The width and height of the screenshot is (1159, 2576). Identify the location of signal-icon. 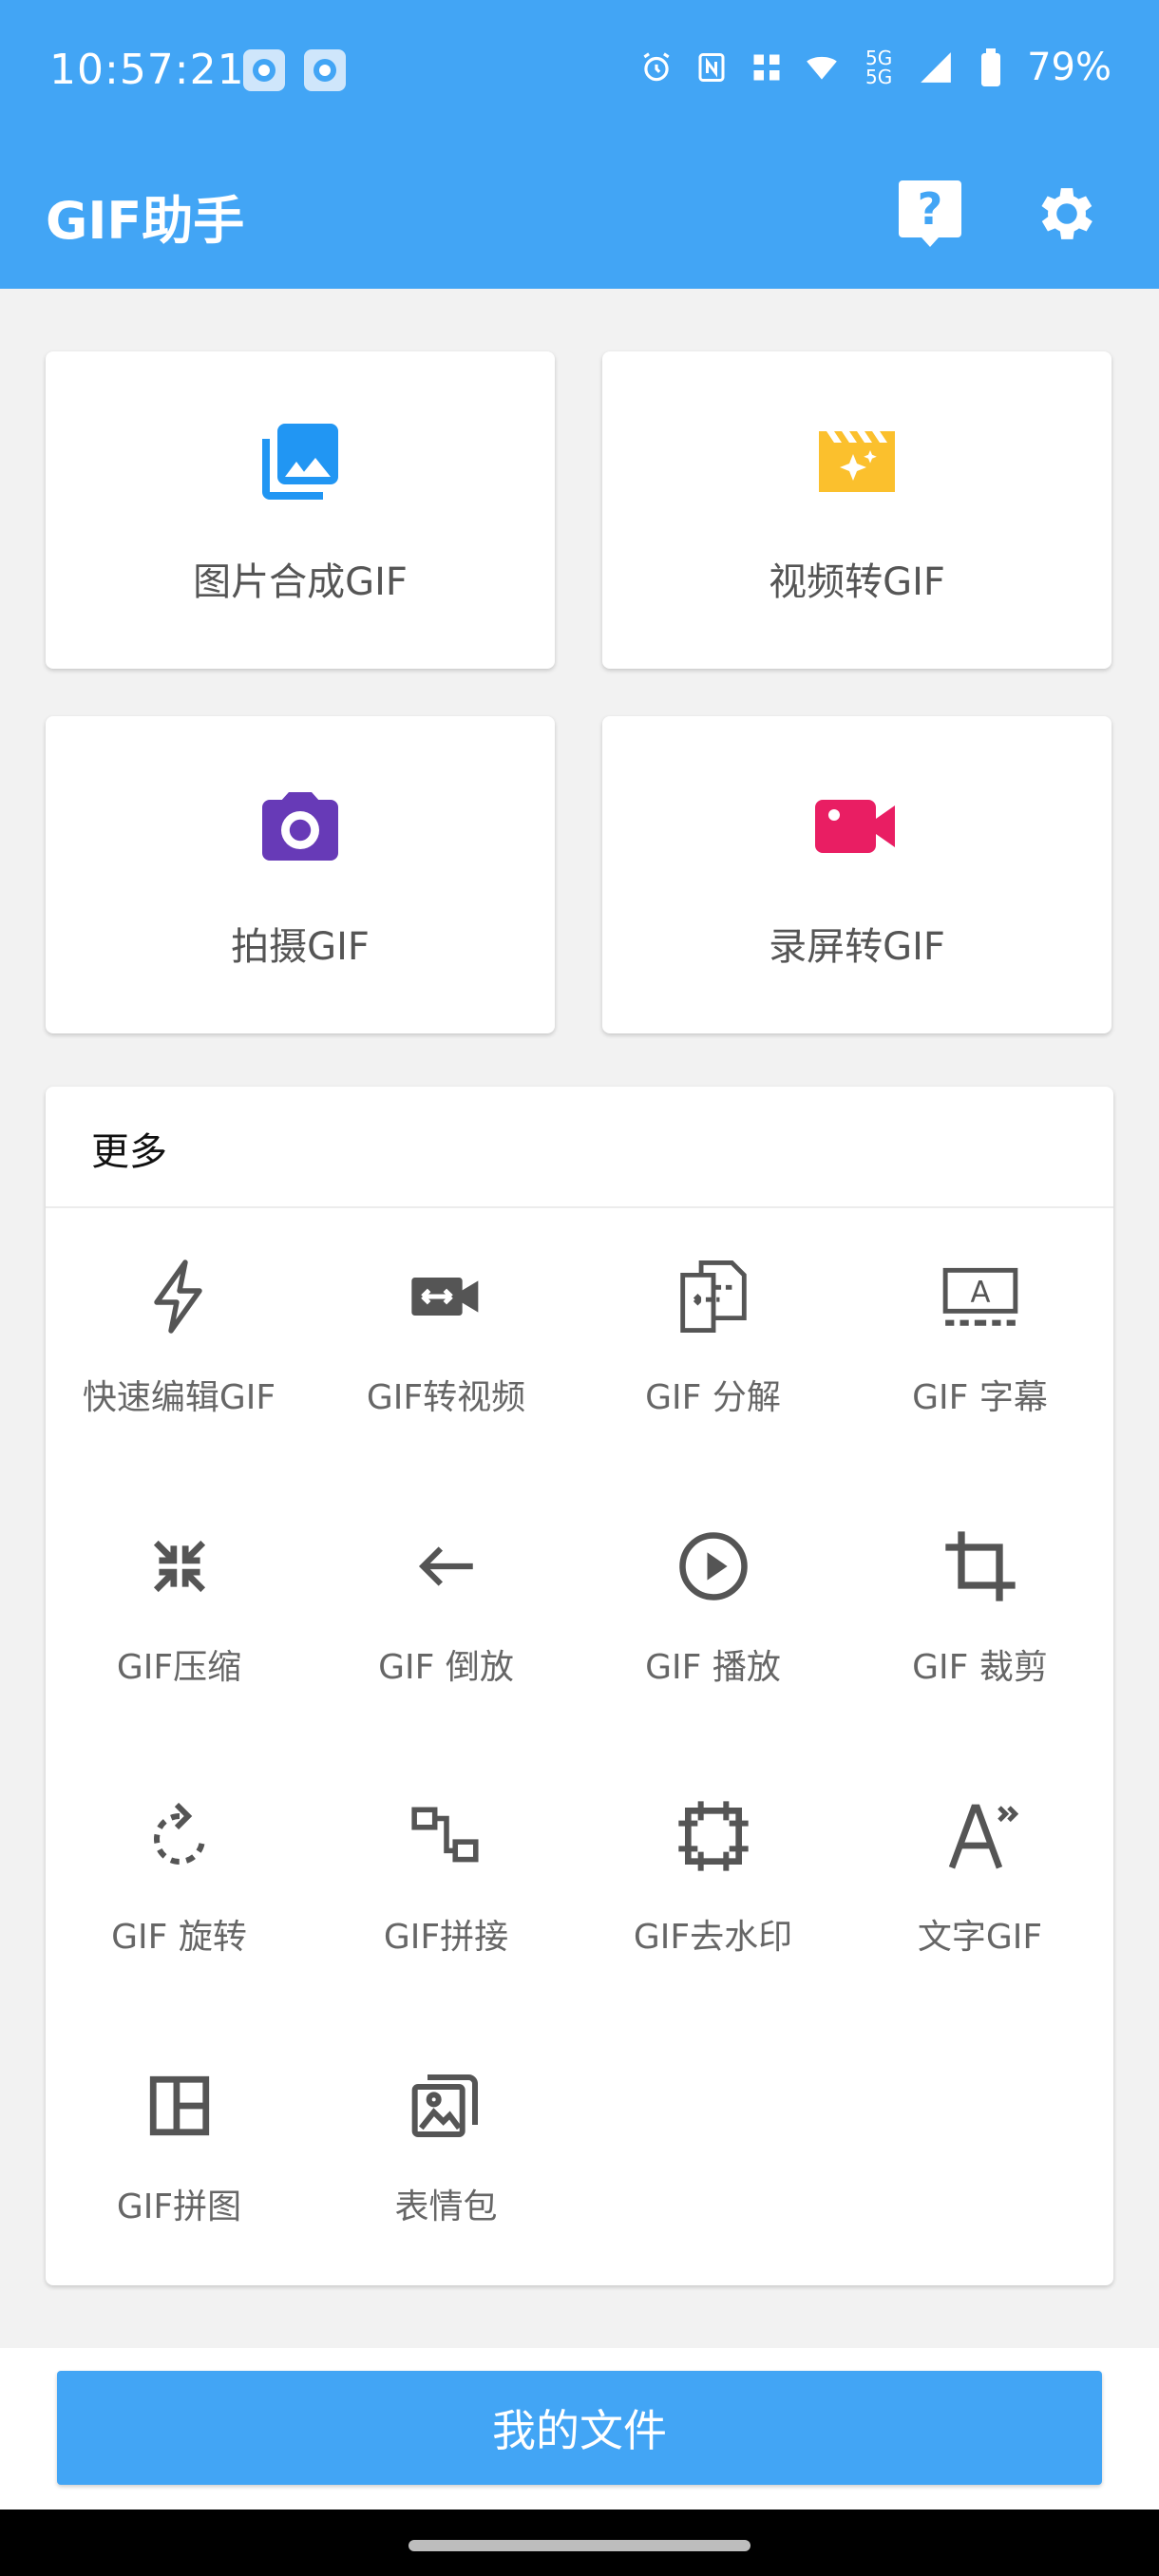
(936, 67).